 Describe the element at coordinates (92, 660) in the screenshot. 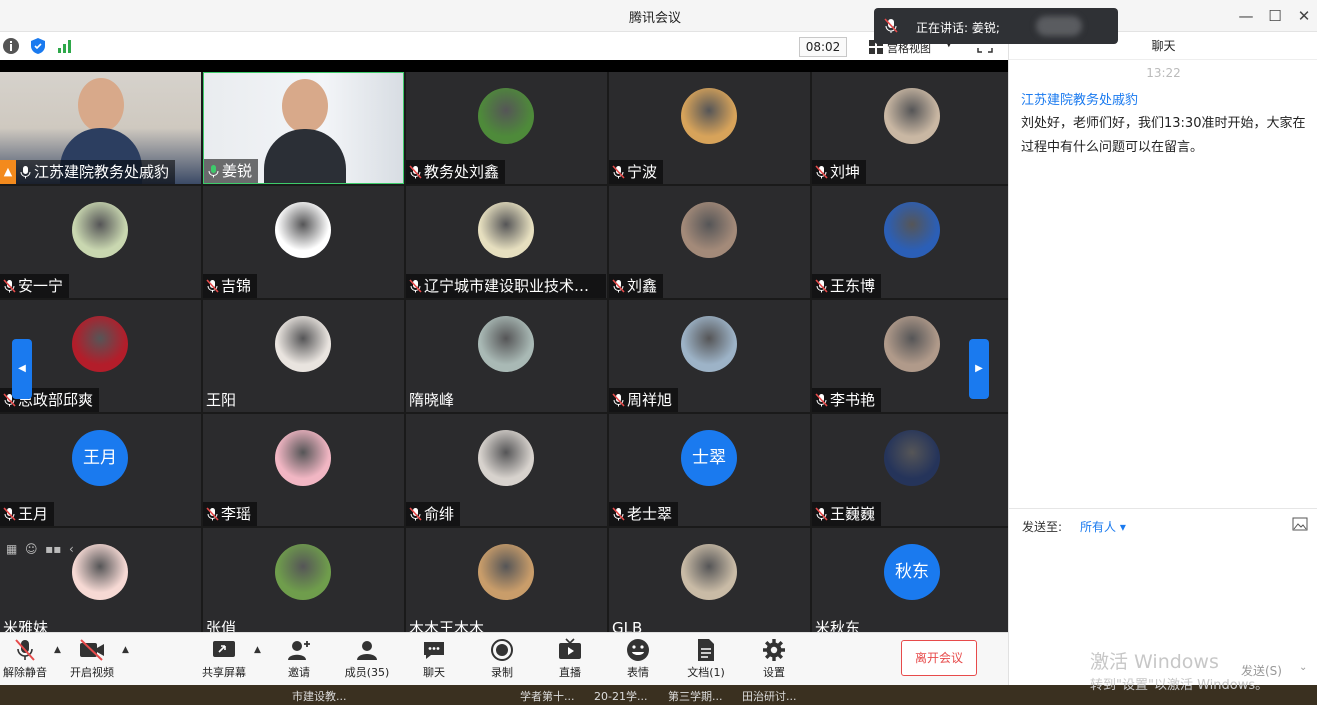

I see `start-video-button: 开启视频` at that location.